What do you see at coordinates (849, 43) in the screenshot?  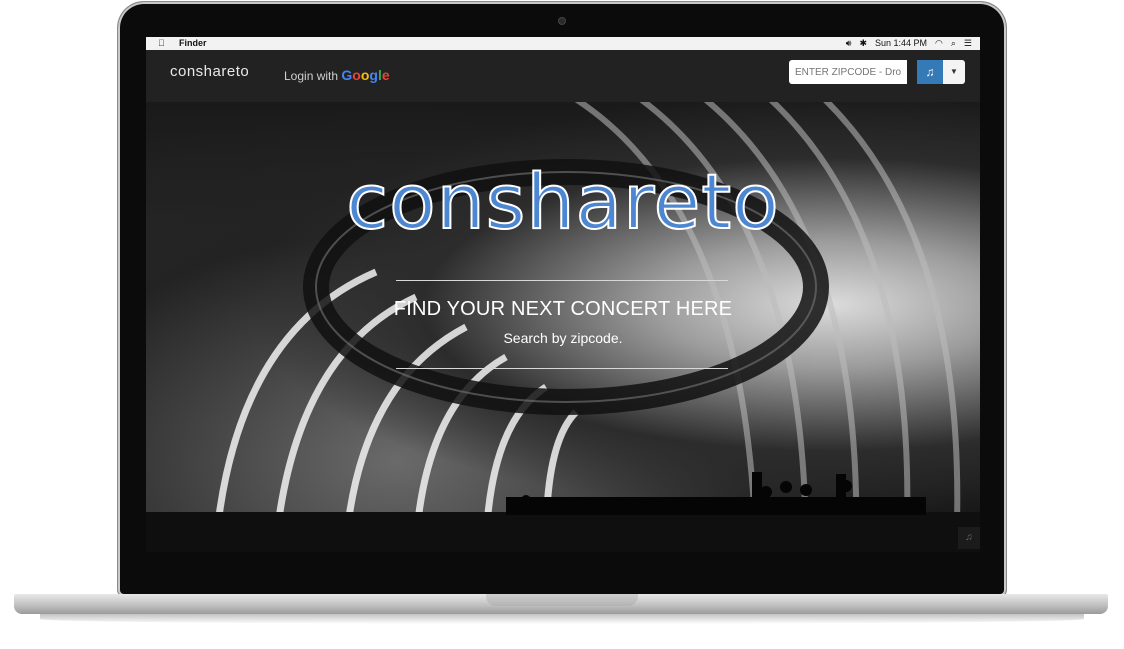 I see `volume-icon: 🔊︎` at bounding box center [849, 43].